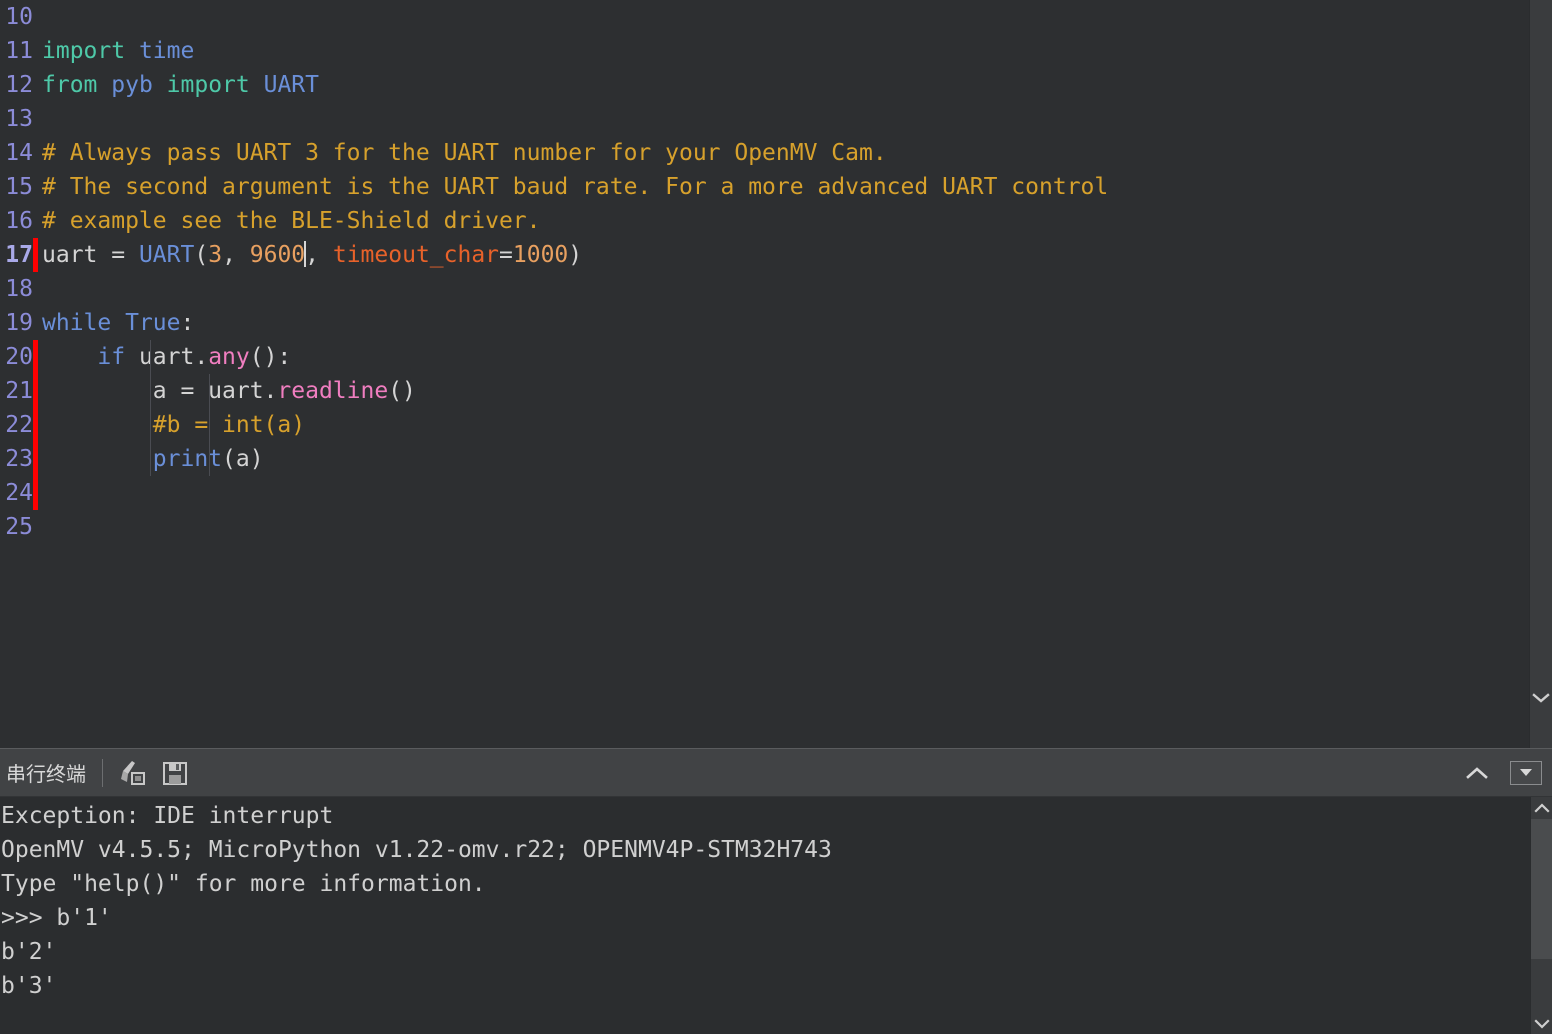 The image size is (1552, 1034). I want to click on save-terminal-button, so click(175, 773).